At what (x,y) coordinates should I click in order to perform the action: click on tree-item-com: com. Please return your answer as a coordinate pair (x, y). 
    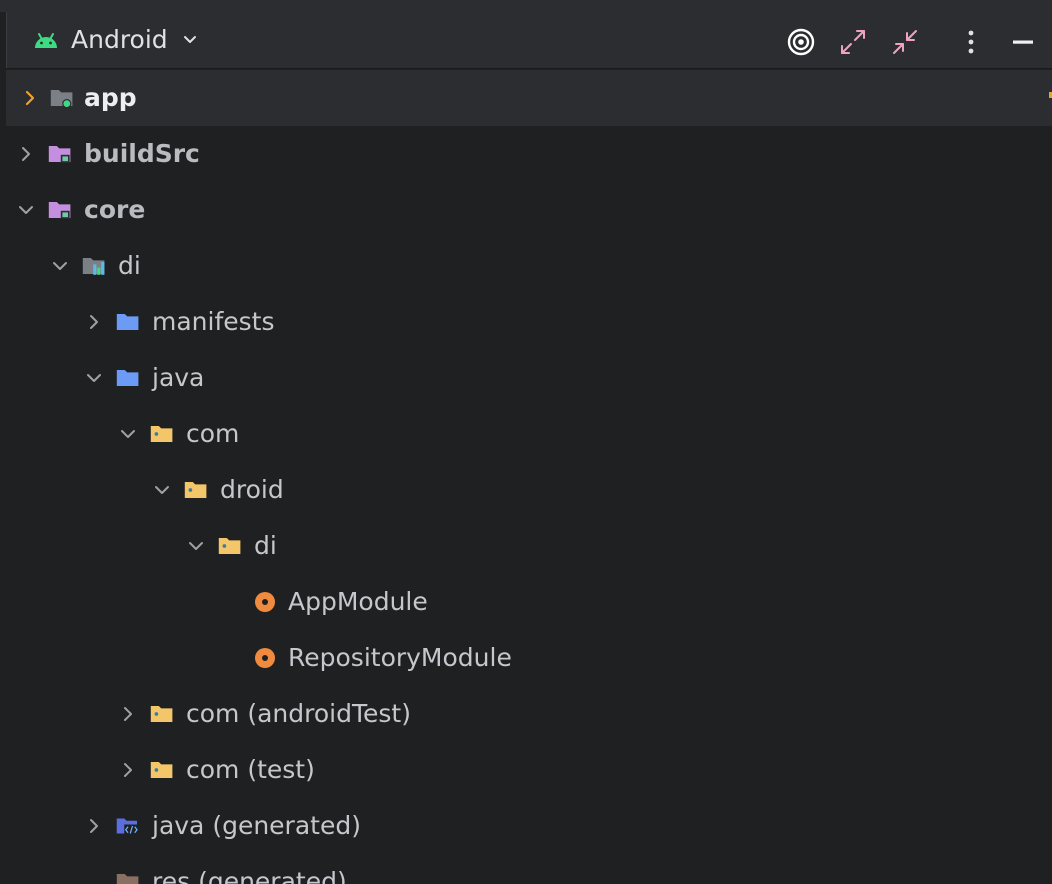
    Looking at the image, I should click on (526, 434).